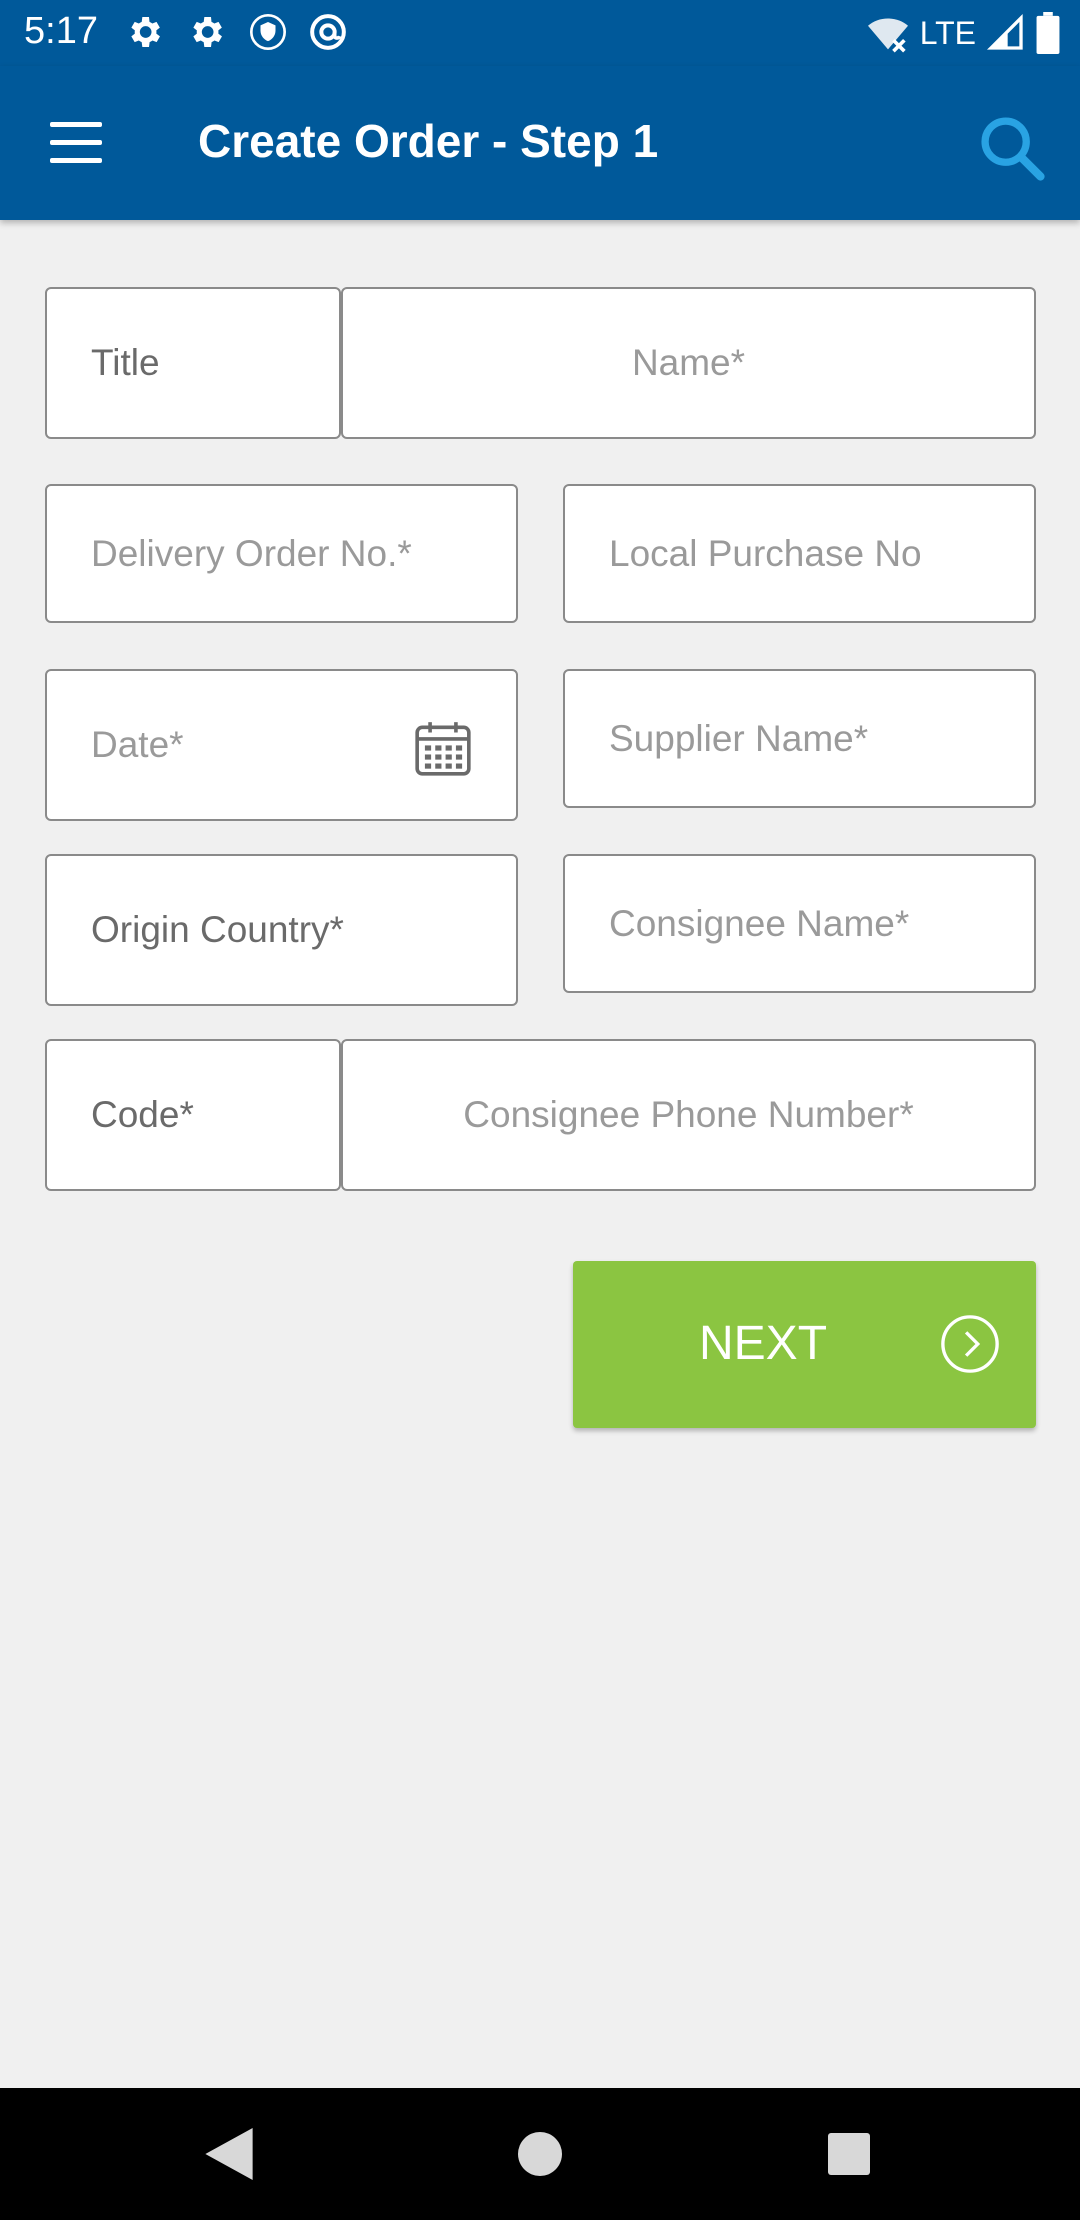 This screenshot has height=2220, width=1080. What do you see at coordinates (887, 35) in the screenshot?
I see `wifi-off-icon` at bounding box center [887, 35].